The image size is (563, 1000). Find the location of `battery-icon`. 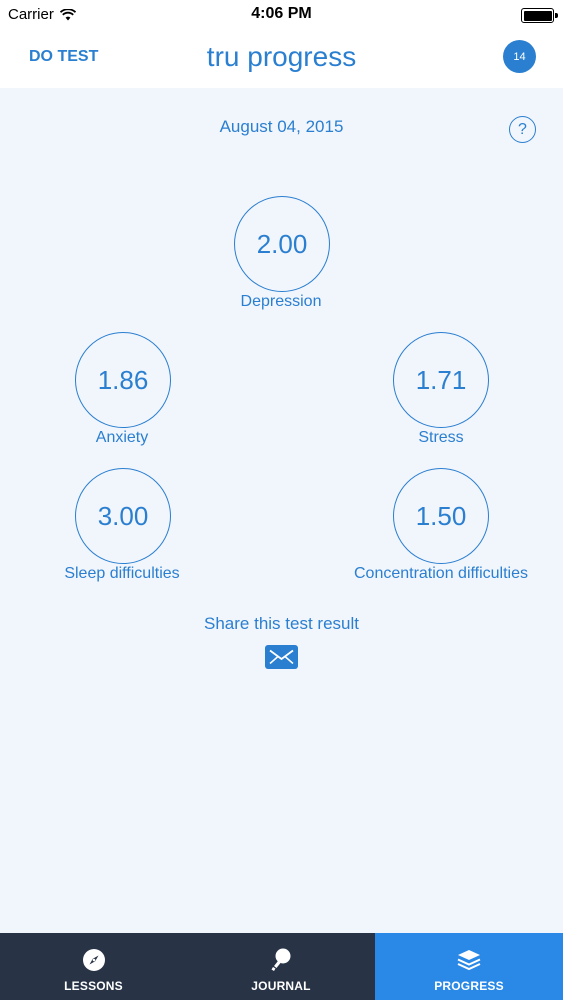

battery-icon is located at coordinates (539, 15).